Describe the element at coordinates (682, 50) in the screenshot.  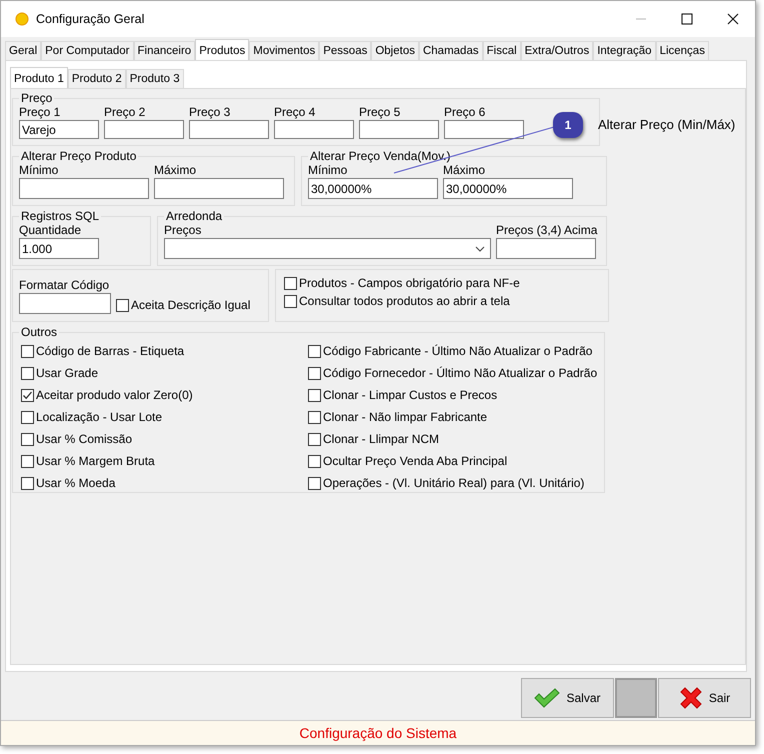
I see `tab: Licenças` at that location.